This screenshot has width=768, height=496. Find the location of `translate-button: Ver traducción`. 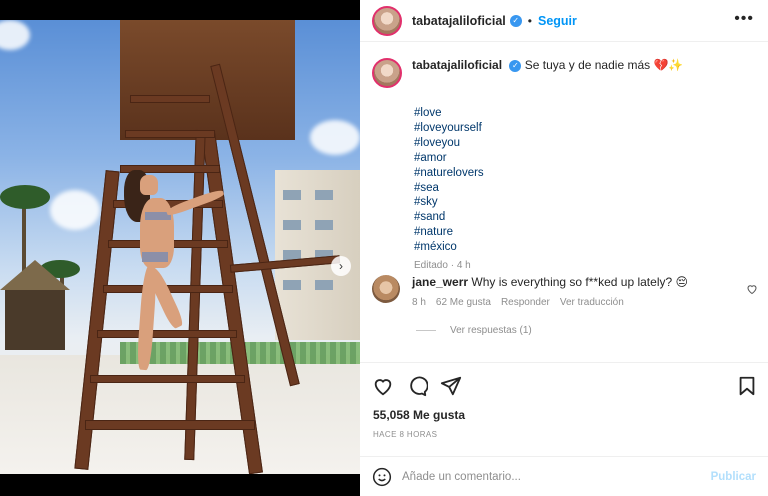

translate-button: Ver traducción is located at coordinates (592, 302).